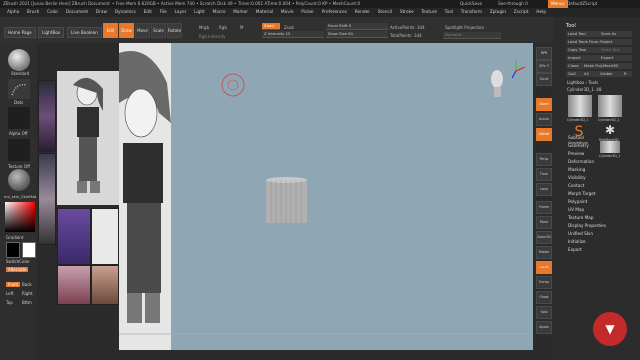  Describe the element at coordinates (219, 12) in the screenshot. I see `menu-macro: Macro` at that location.